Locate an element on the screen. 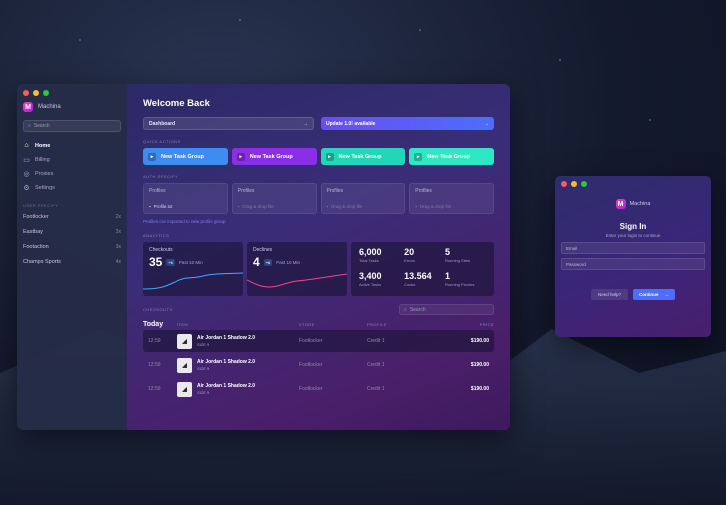 The height and width of the screenshot is (505, 726). declines-badge: +8 is located at coordinates (268, 262).